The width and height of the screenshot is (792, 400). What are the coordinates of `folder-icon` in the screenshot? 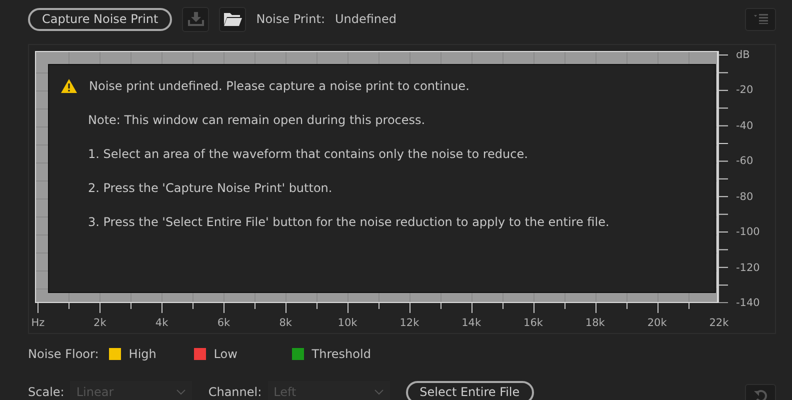 It's located at (232, 19).